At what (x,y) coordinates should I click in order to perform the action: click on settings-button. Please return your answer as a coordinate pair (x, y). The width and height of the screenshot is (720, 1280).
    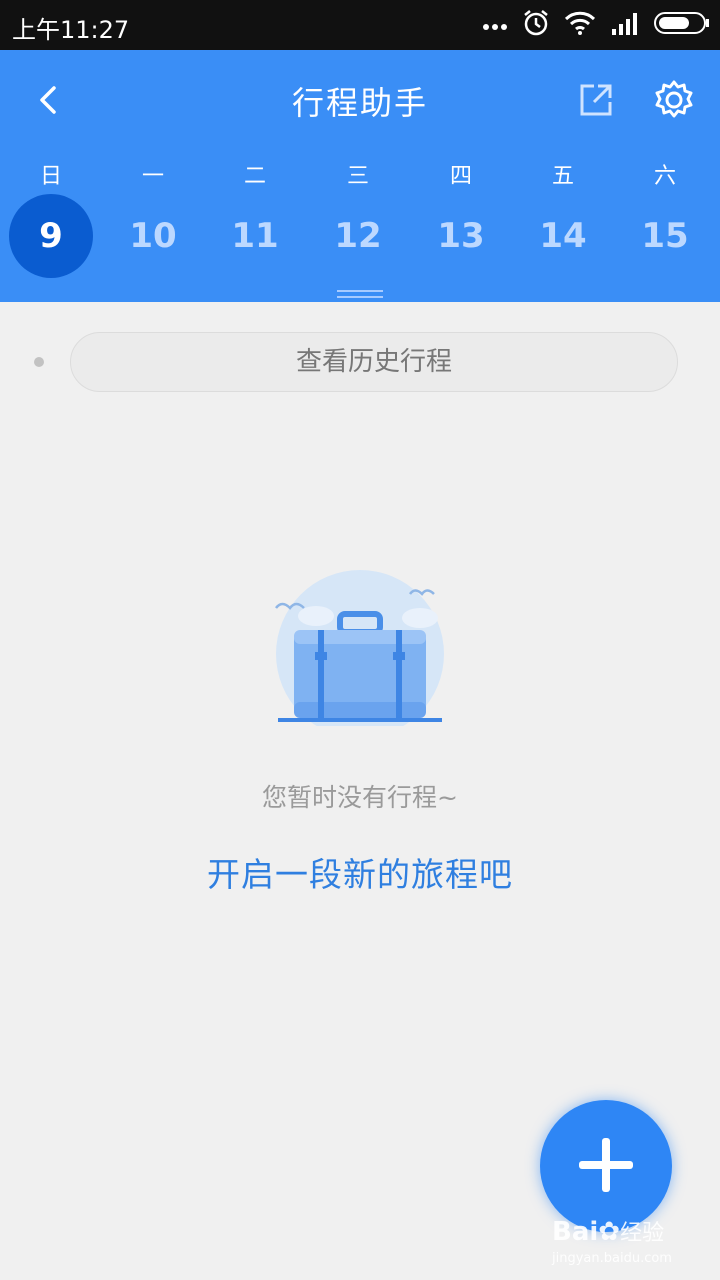
    Looking at the image, I should click on (674, 100).